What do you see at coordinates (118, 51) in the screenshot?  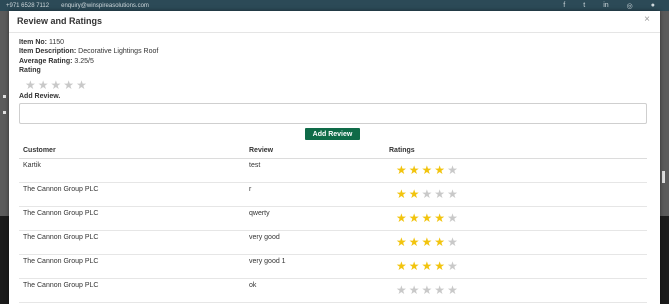 I see `item-description-value: Decorative Lightings Roof` at bounding box center [118, 51].